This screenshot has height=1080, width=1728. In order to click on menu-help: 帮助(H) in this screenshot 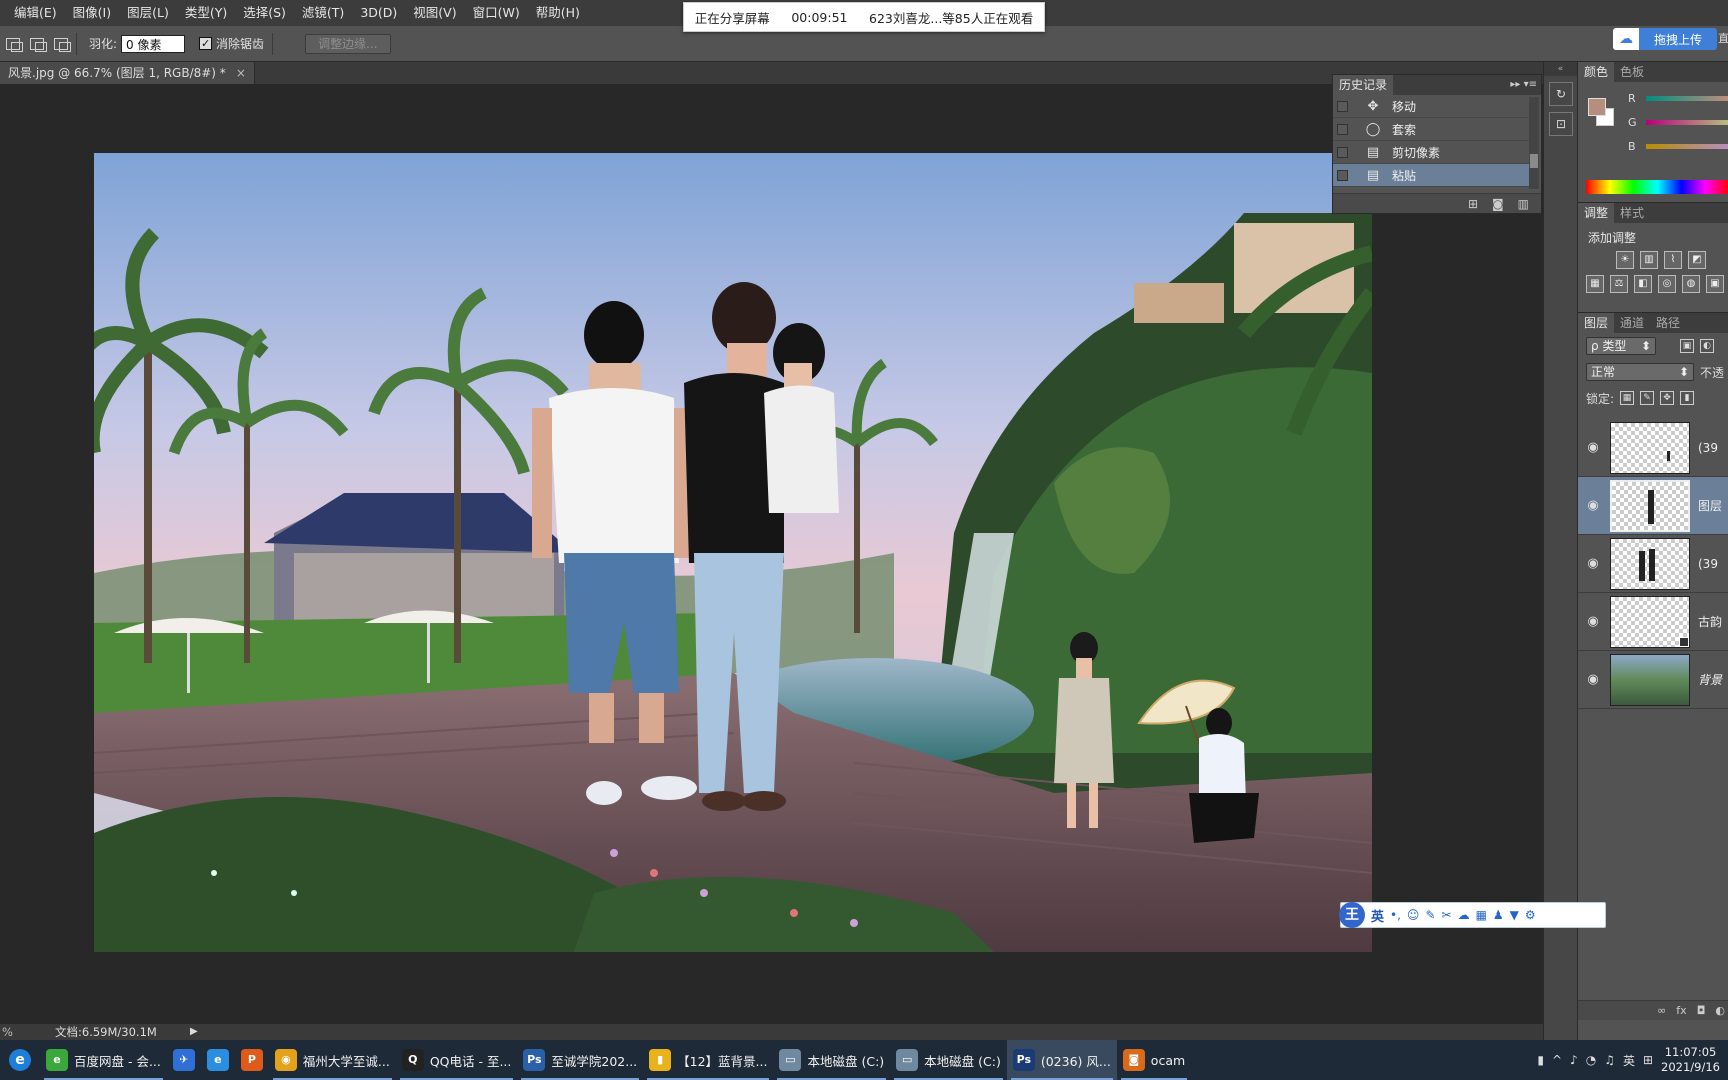, I will do `click(558, 13)`.